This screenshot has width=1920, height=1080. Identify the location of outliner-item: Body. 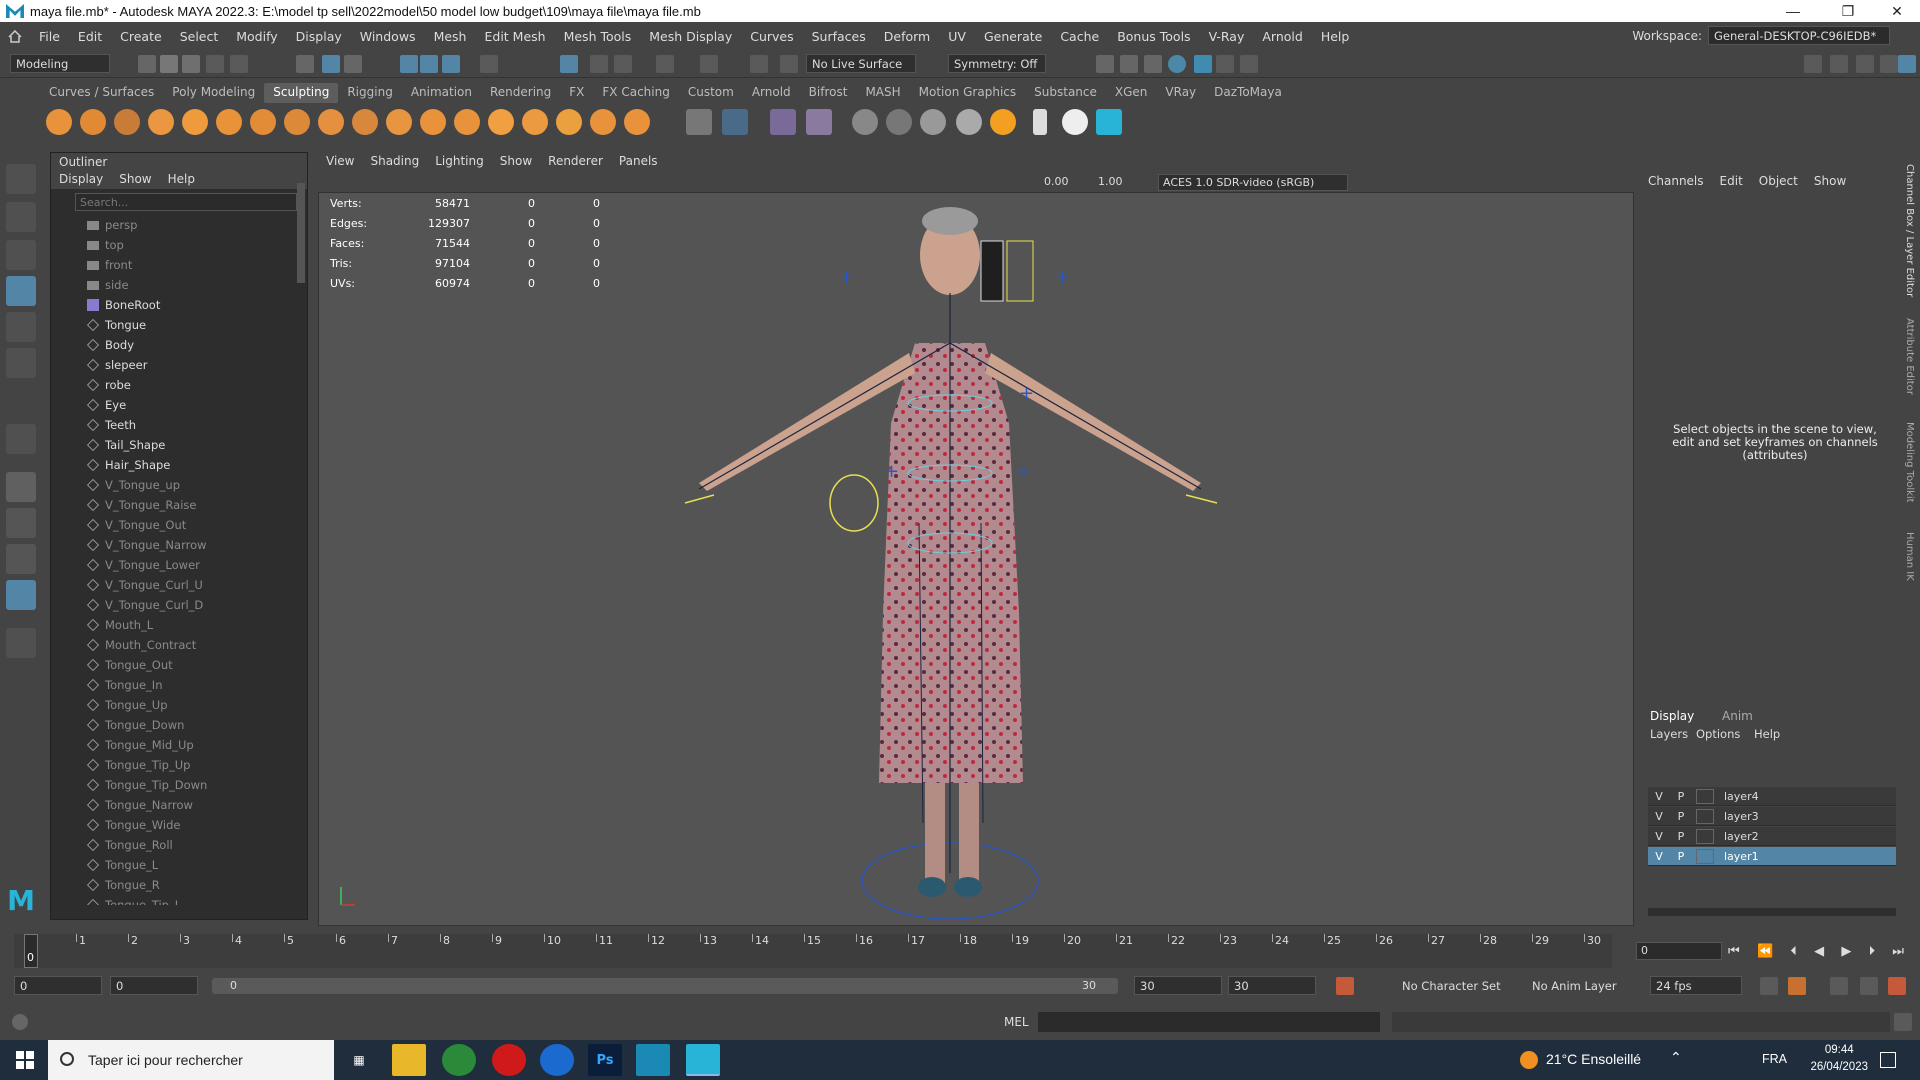
(173, 345).